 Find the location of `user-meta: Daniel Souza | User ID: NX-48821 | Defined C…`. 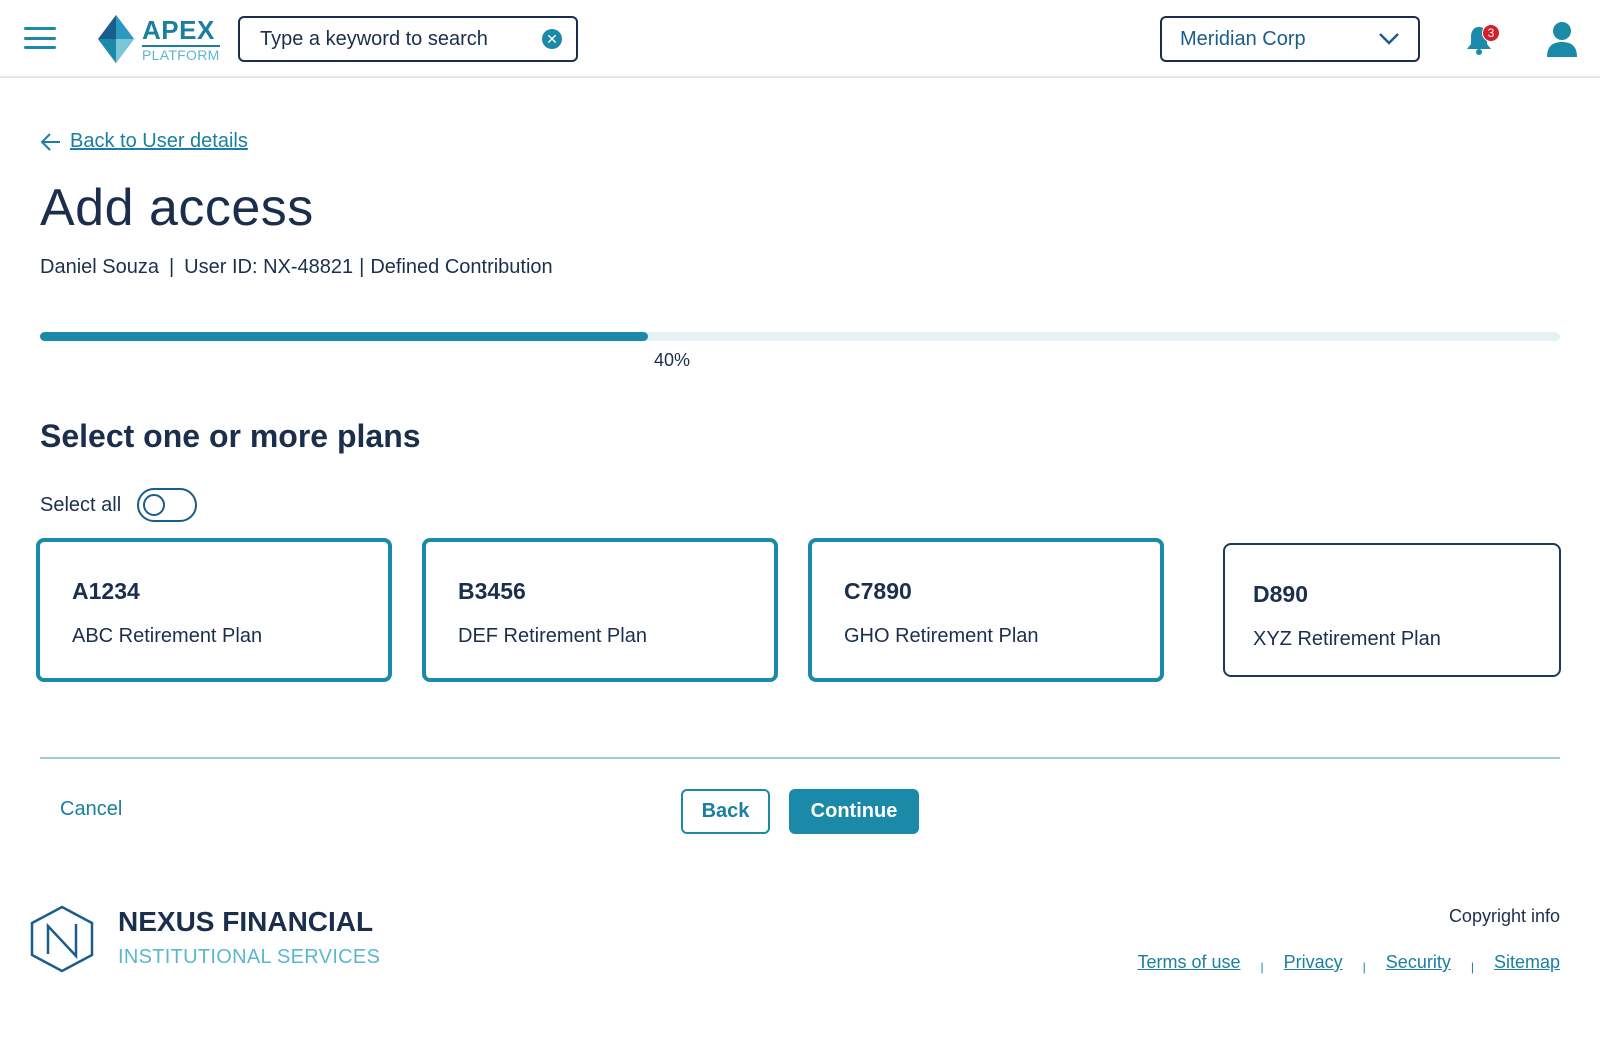

user-meta: Daniel Souza | User ID: NX-48821 | Defined C… is located at coordinates (296, 267).